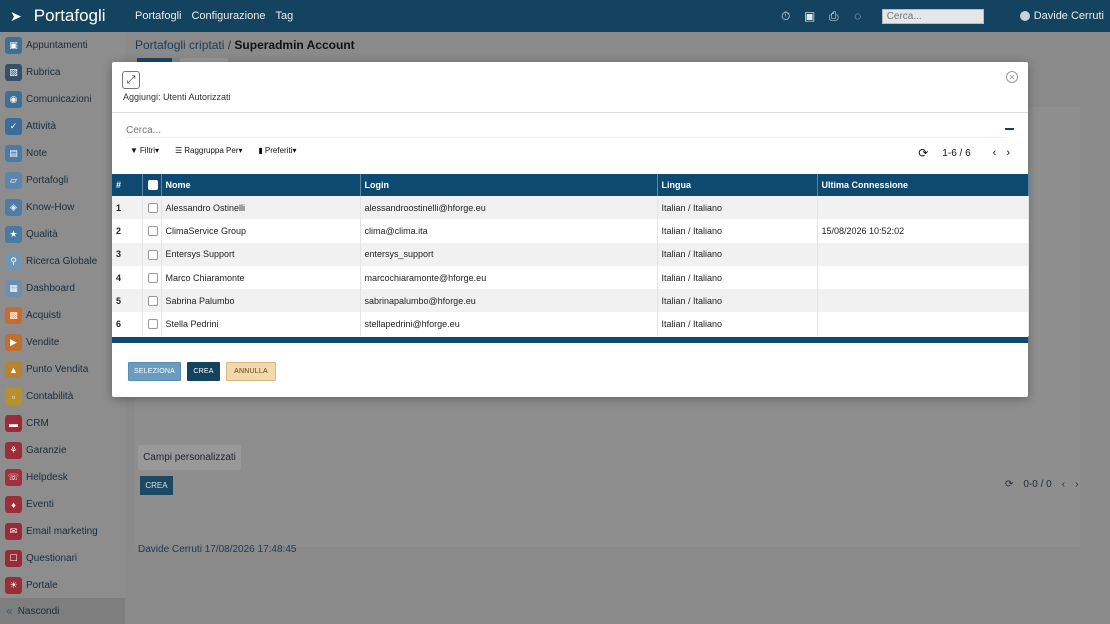  I want to click on sidebar-item-appuntamenti: ▣ Appuntamenti, so click(62, 45).